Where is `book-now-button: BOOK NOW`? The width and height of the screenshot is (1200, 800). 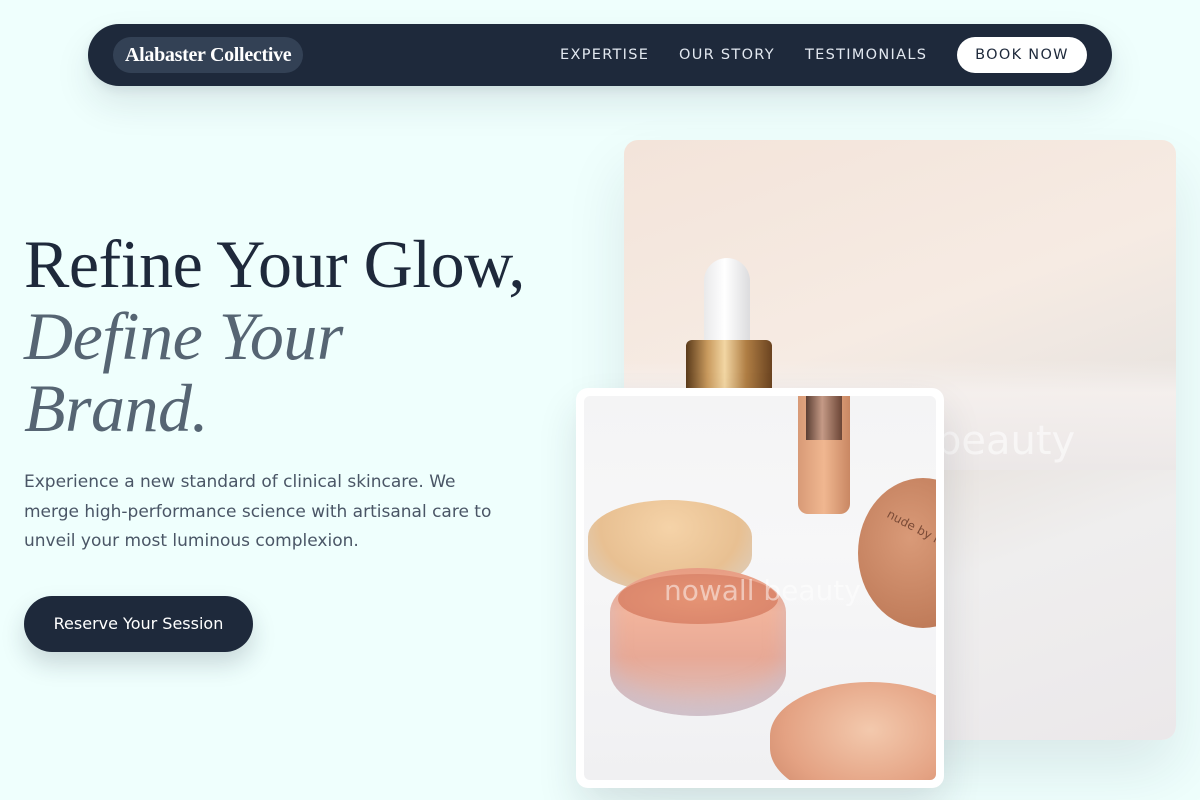 book-now-button: BOOK NOW is located at coordinates (1022, 55).